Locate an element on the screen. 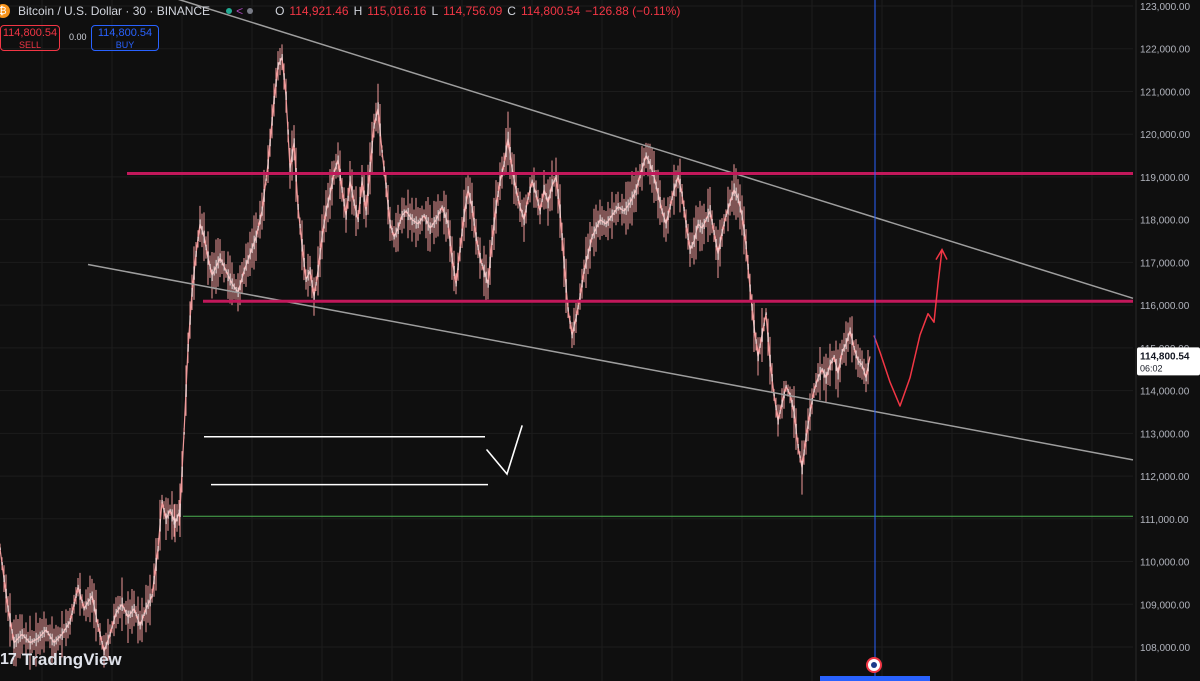 The width and height of the screenshot is (1200, 681). buy-button: 114,800.54 BUY is located at coordinates (125, 38).